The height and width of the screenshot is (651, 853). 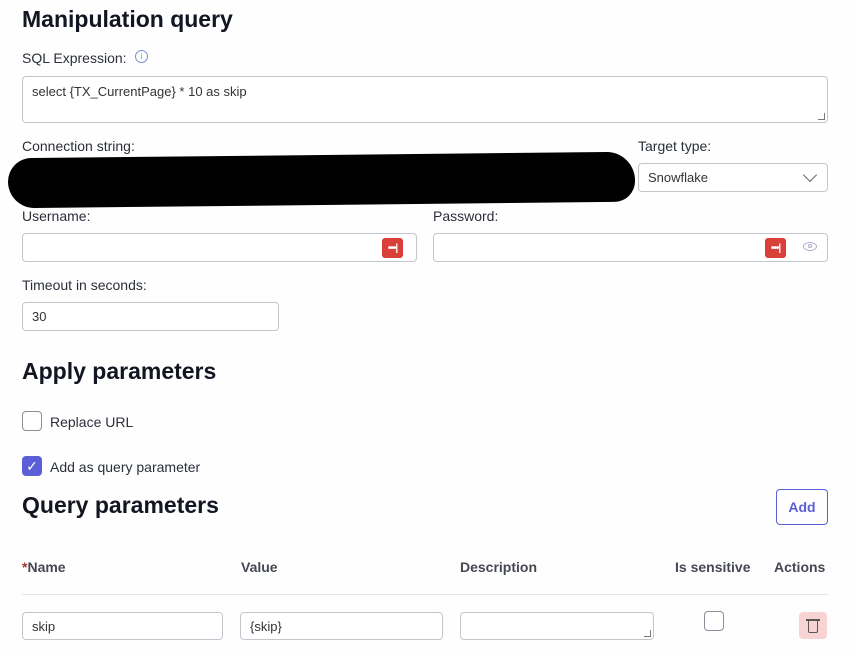 What do you see at coordinates (733, 177) in the screenshot?
I see `target-type-select: Snowflake` at bounding box center [733, 177].